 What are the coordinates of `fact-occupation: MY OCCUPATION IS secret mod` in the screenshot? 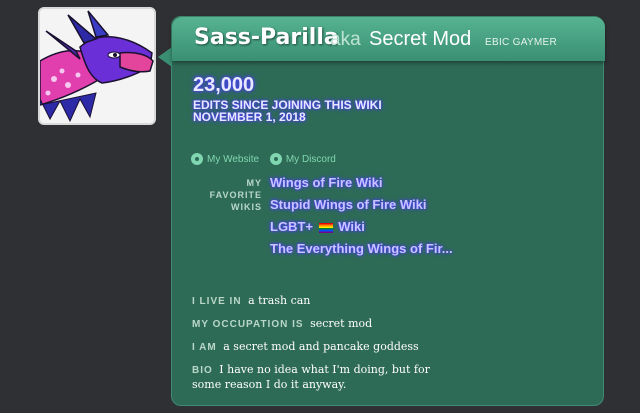 It's located at (322, 324).